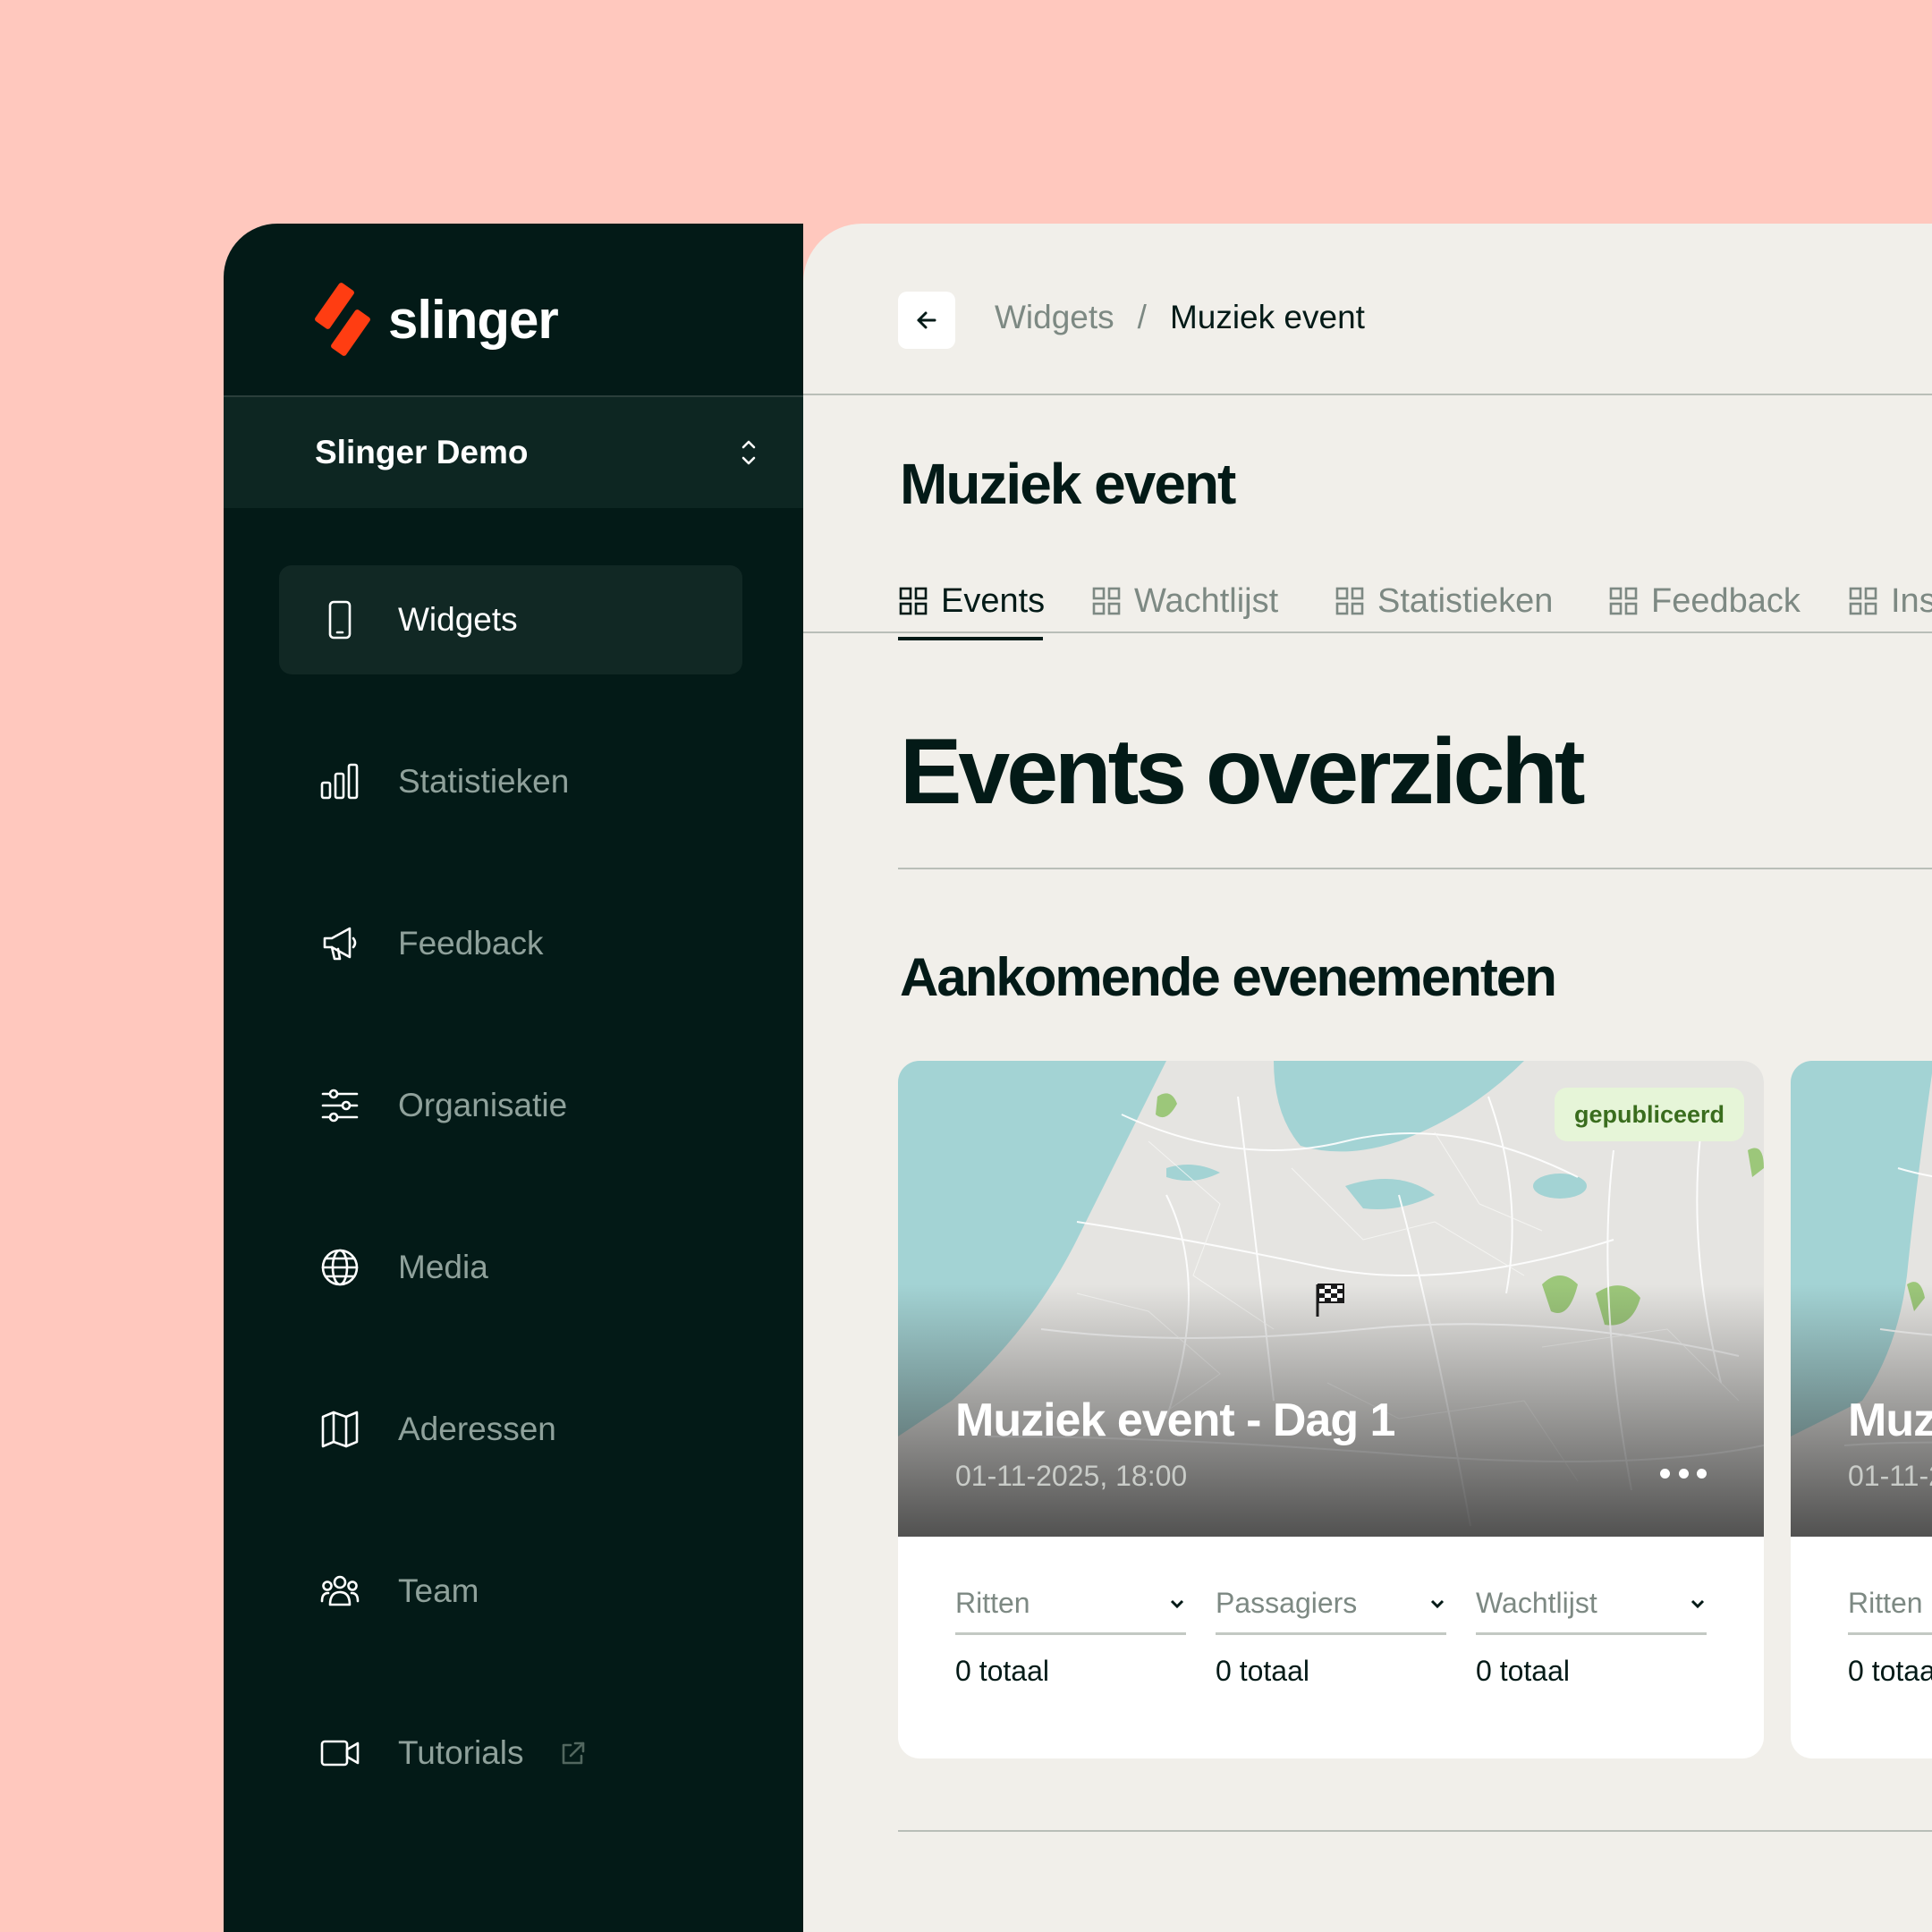 This screenshot has height=1932, width=1932. I want to click on sidebar-item-label: Media, so click(443, 1267).